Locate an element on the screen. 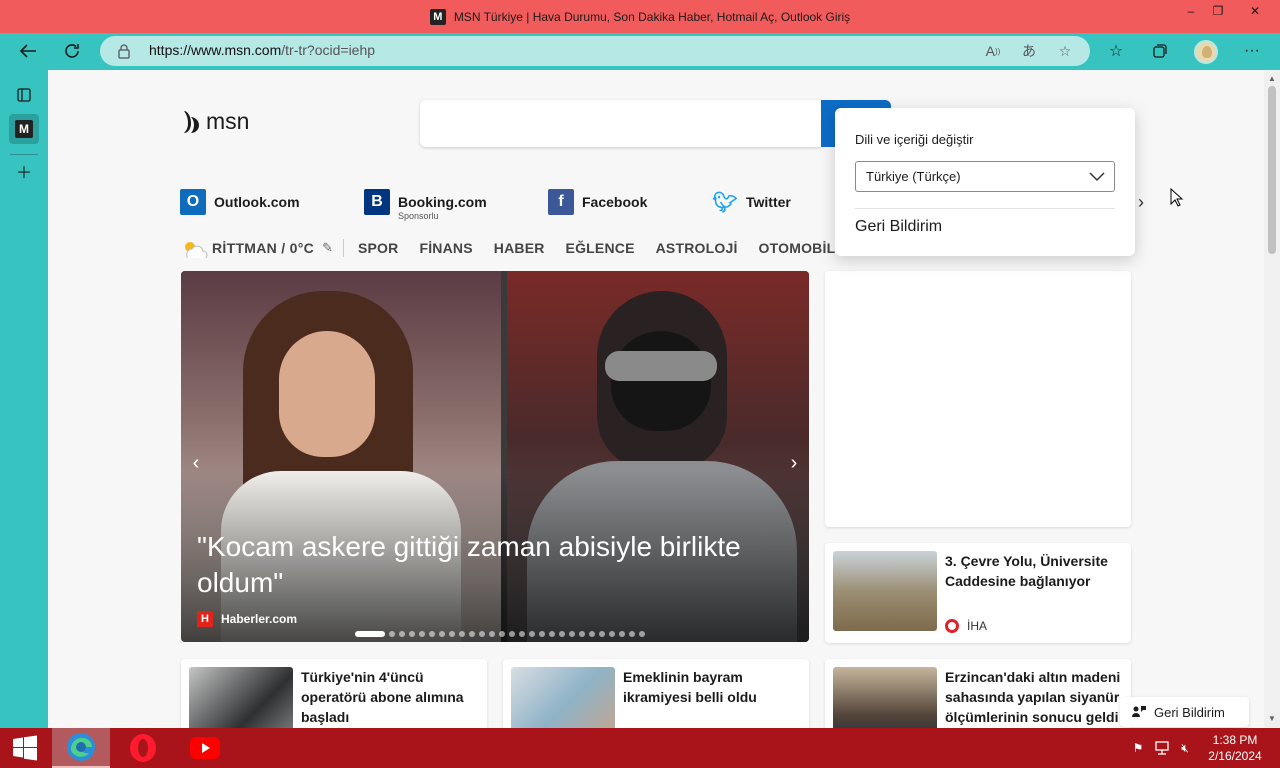 The image size is (1280, 768). msn-logo: msn is located at coordinates (214, 121).